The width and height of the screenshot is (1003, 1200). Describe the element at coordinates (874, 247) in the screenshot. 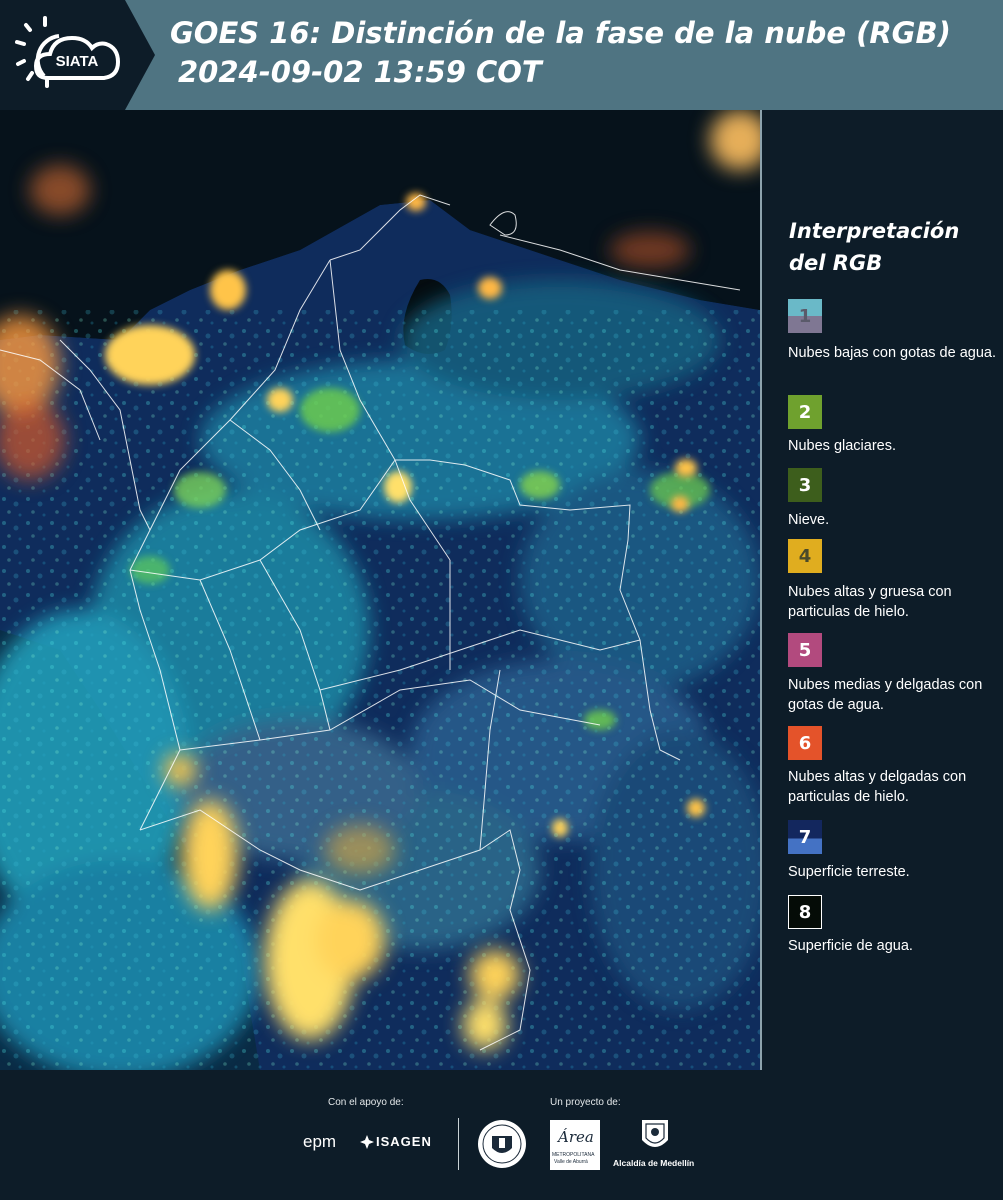

I see `legend-title: Interpretación del RGB` at that location.